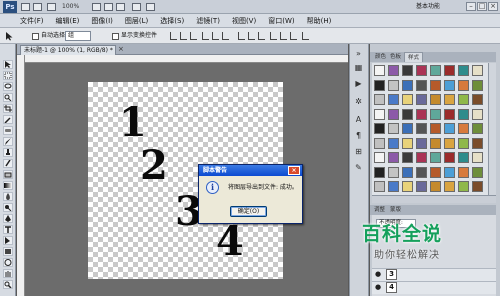 Image resolution: width=500 pixels, height=296 pixels. What do you see at coordinates (8, 130) in the screenshot?
I see `healing-brush-tool-icon` at bounding box center [8, 130].